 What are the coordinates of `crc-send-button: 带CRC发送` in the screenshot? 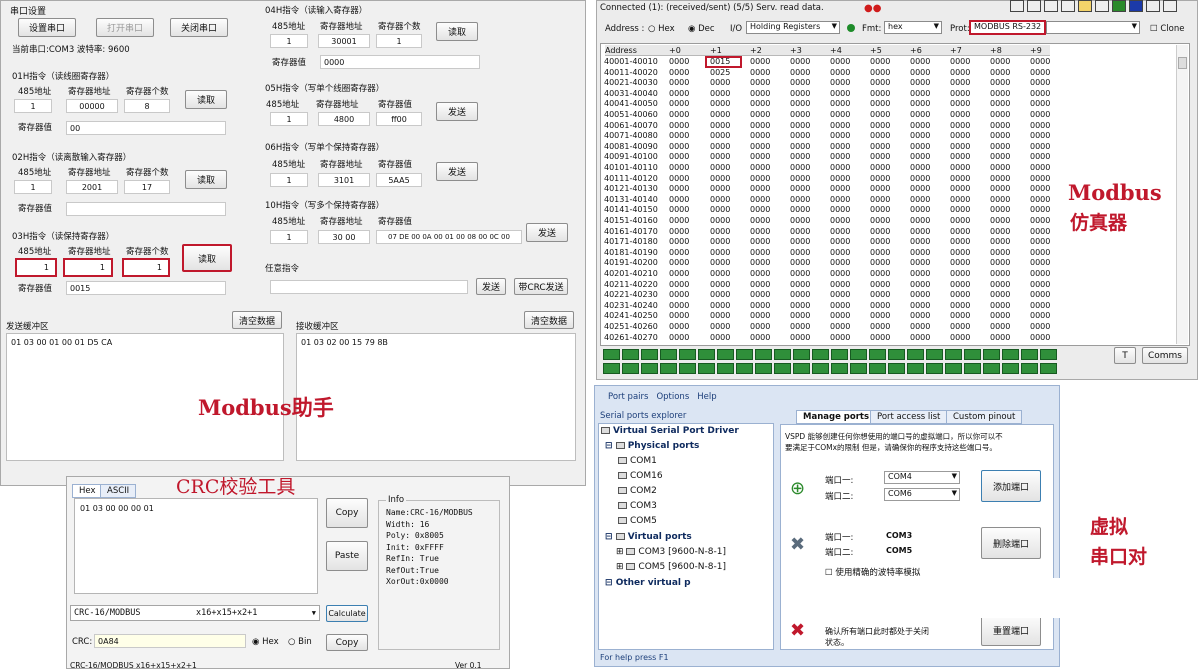 It's located at (541, 286).